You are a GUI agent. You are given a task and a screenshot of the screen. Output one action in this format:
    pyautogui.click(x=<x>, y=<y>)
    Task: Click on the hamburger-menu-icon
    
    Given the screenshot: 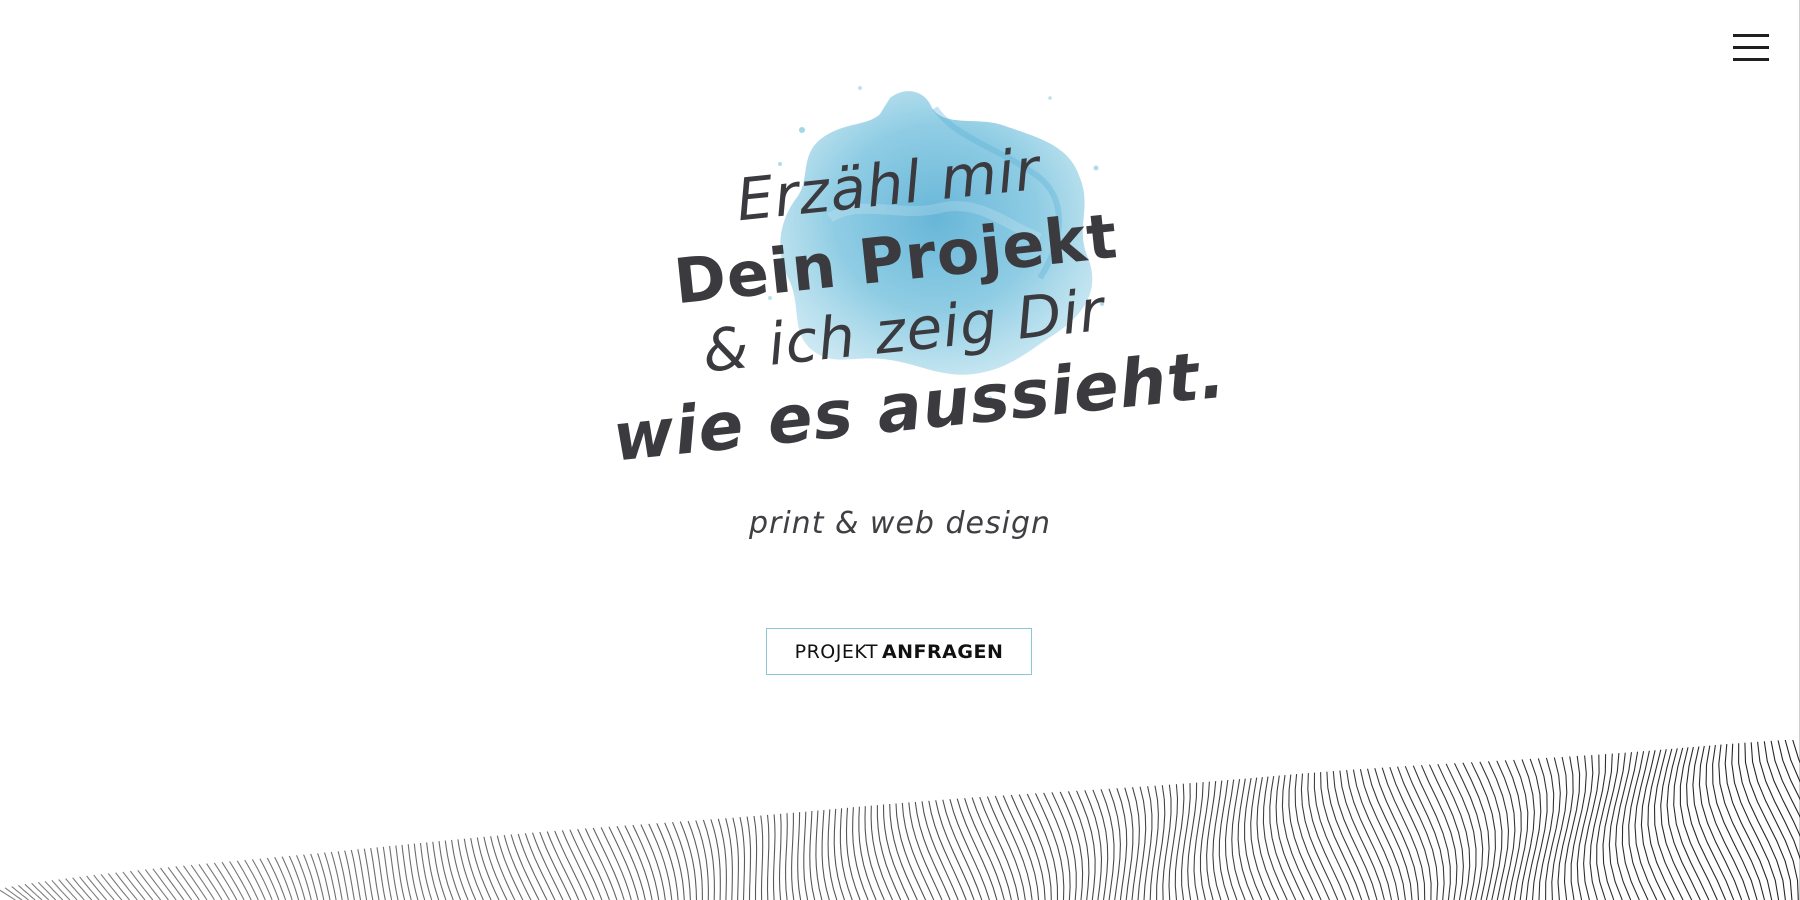 What is the action you would take?
    pyautogui.click(x=1751, y=35)
    